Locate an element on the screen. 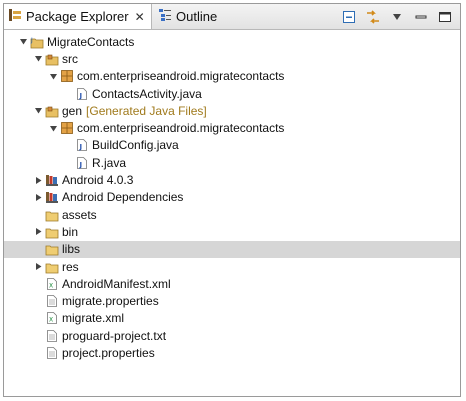  tree-item: Android Dependencies is located at coordinates (232, 197).